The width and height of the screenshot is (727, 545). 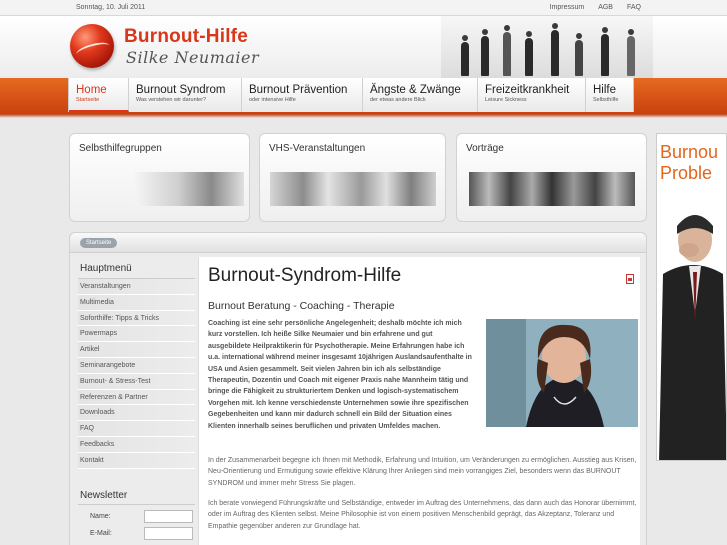 I want to click on sidebar-item-multimedia: Multimedia, so click(x=136, y=302).